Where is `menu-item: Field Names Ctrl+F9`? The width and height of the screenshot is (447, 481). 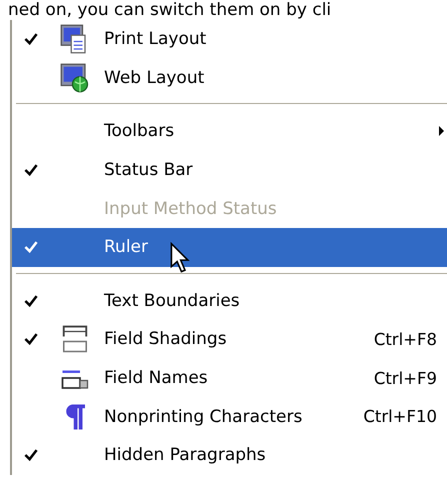 menu-item: Field Names Ctrl+F9 is located at coordinates (229, 378).